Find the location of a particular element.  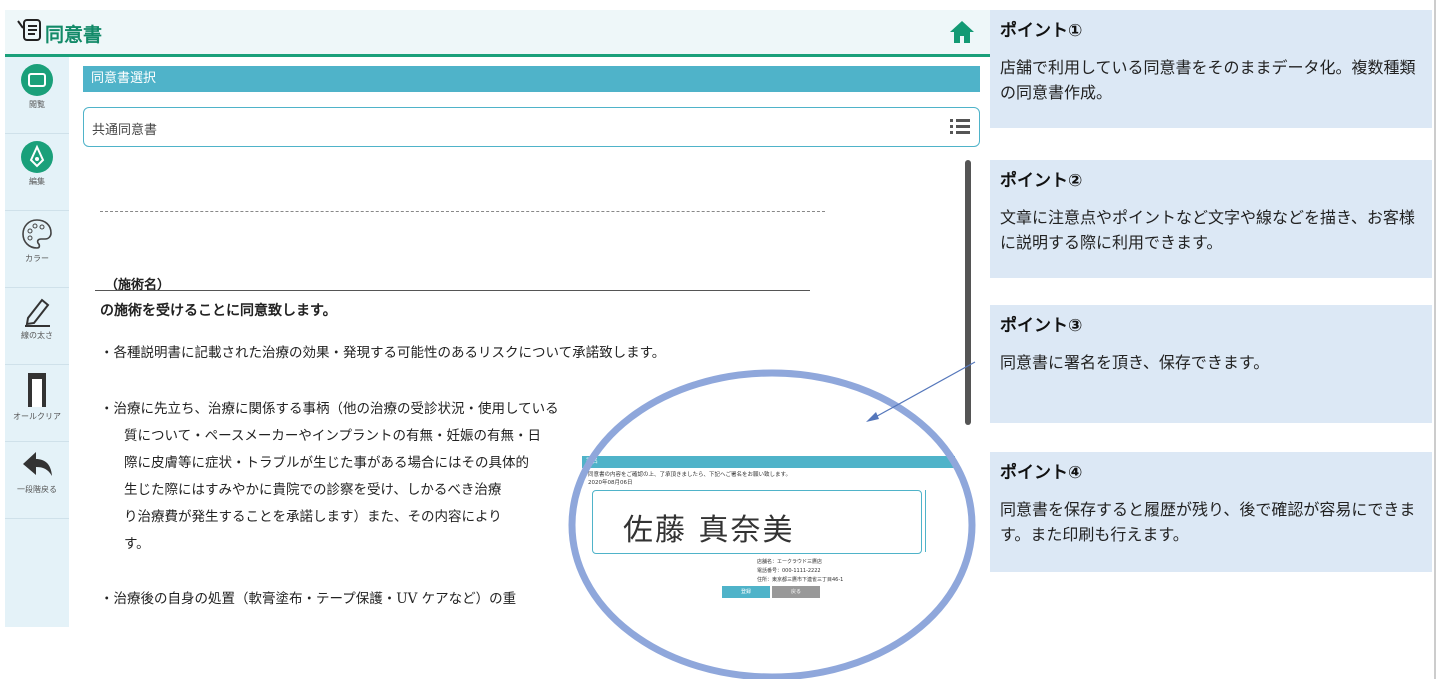

tool-sidebar: 閲覧 編集 カラー 線の太さ オールクリア 一段階戻る is located at coordinates (37, 342).